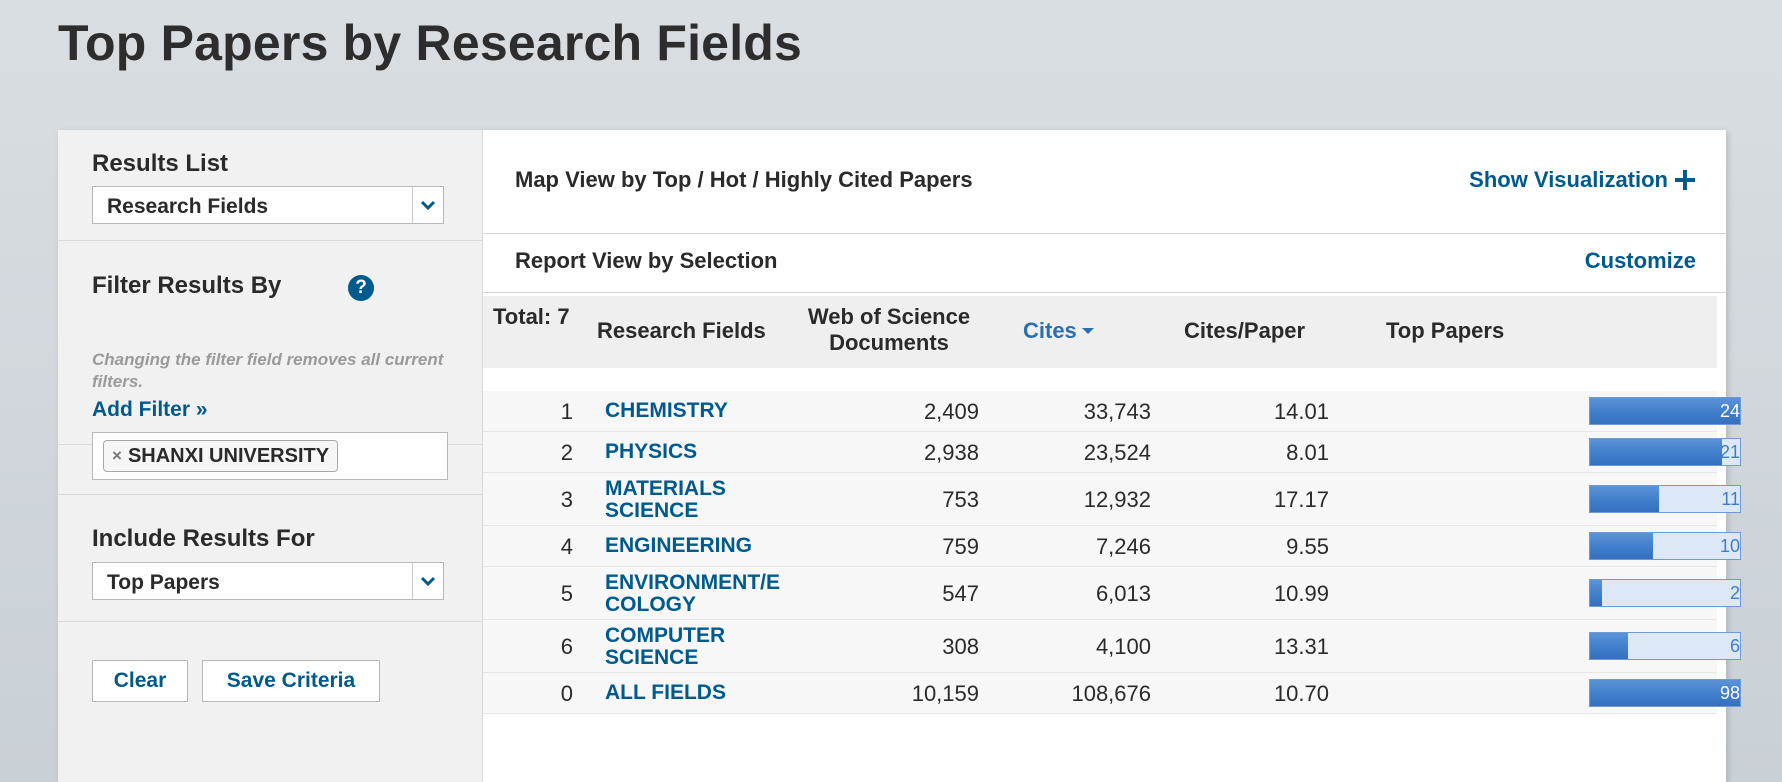  What do you see at coordinates (1729, 693) in the screenshot?
I see `top-papers-value: 98` at bounding box center [1729, 693].